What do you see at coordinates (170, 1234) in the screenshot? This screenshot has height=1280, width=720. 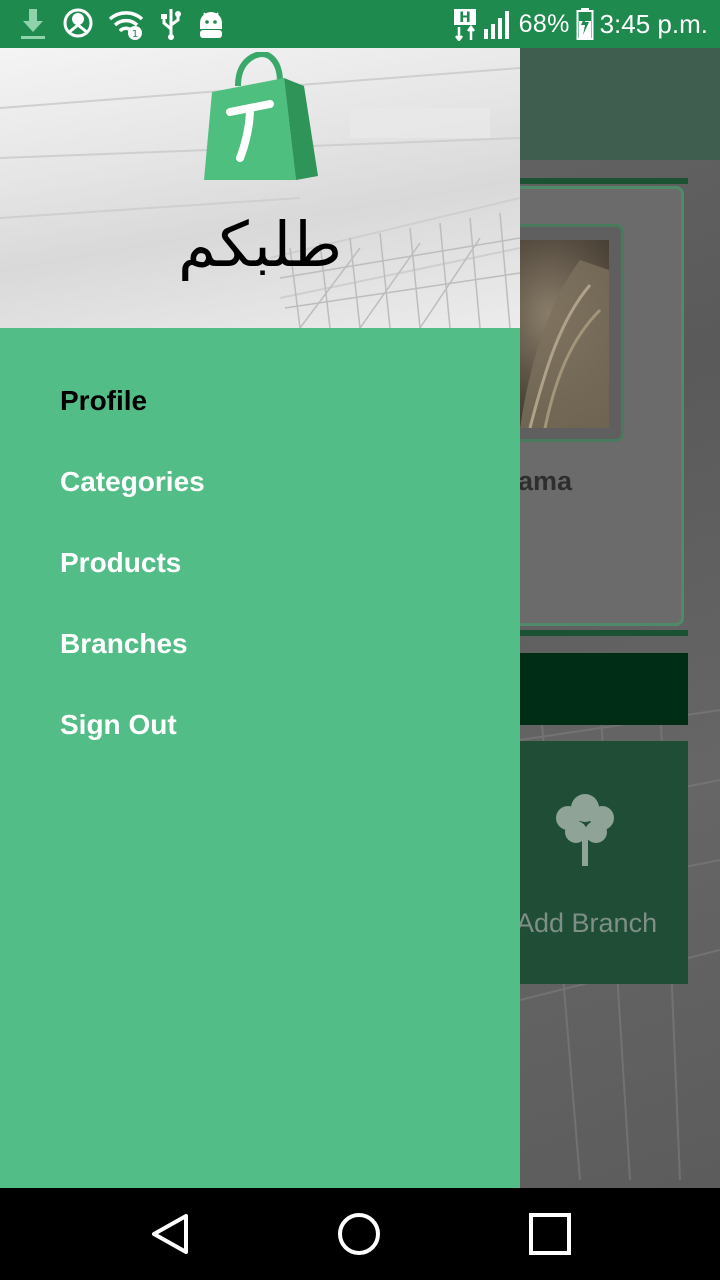 I see `back-icon` at bounding box center [170, 1234].